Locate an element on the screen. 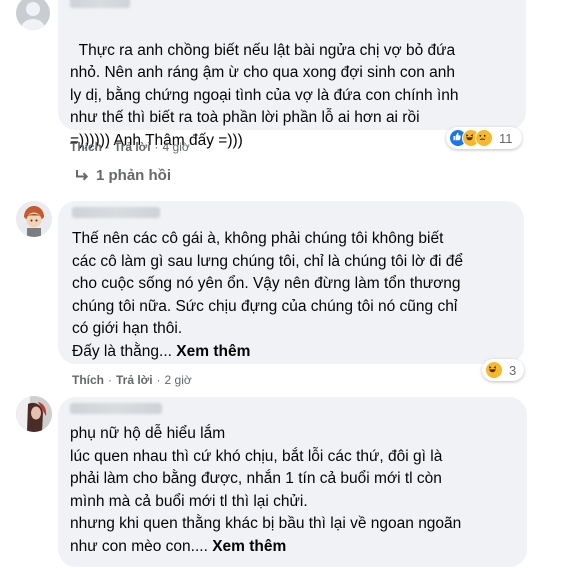  reaction-summary: 3 is located at coordinates (503, 370).